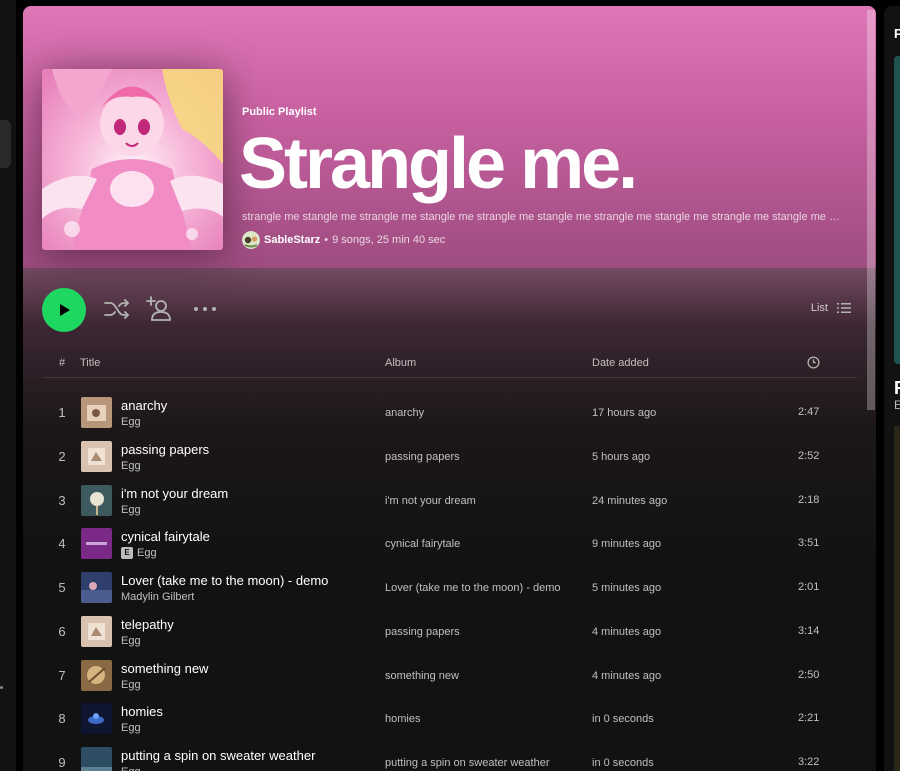  I want to click on track-title-link: passing papers, so click(165, 449).